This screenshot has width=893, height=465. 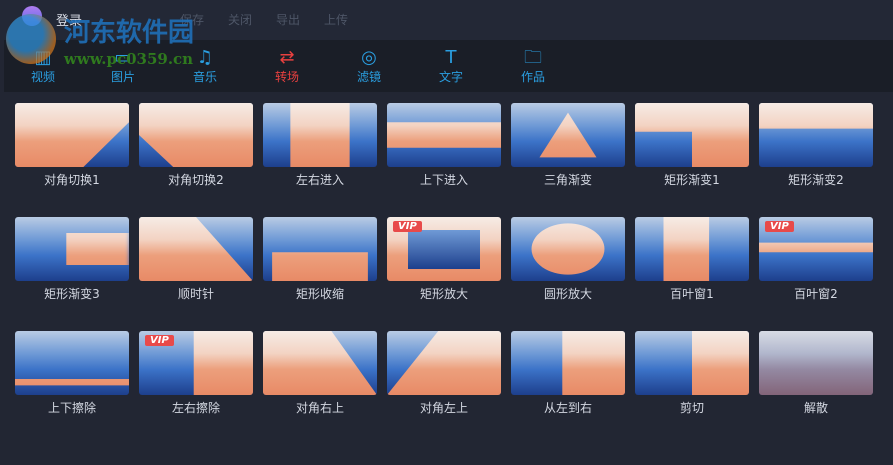 I want to click on transition-tile: VIP 矩形放大, so click(x=444, y=259).